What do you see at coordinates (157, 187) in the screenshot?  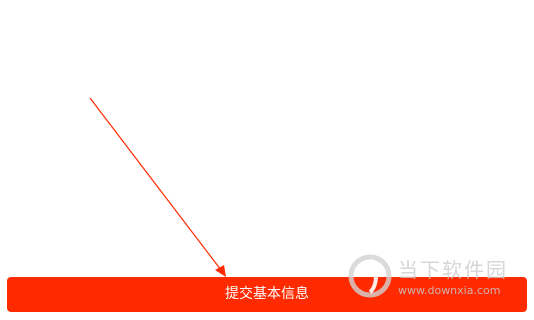 I see `annotation-arrow` at bounding box center [157, 187].